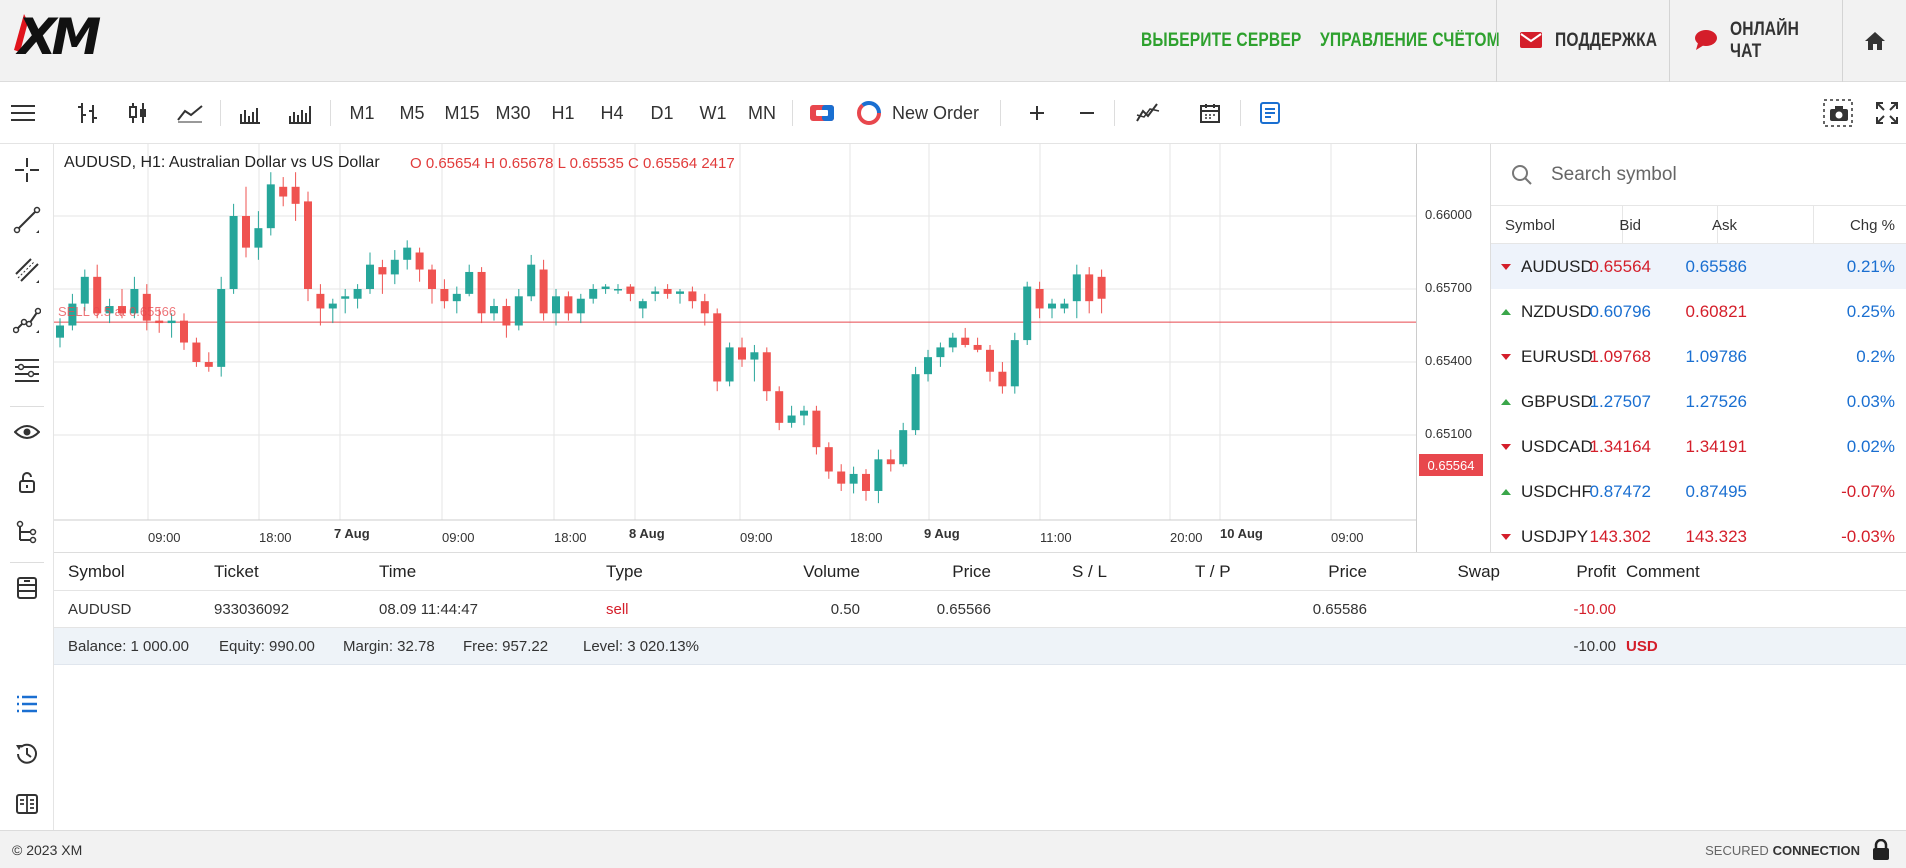 Image resolution: width=1906 pixels, height=868 pixels. I want to click on column-header-current-price: Price, so click(1347, 571).